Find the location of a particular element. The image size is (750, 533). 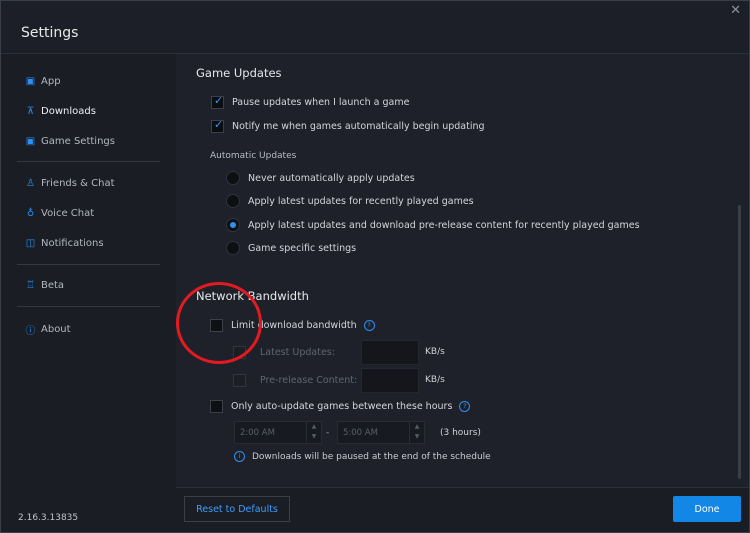

sidebar-item-app: ▣ App is located at coordinates (43, 81).